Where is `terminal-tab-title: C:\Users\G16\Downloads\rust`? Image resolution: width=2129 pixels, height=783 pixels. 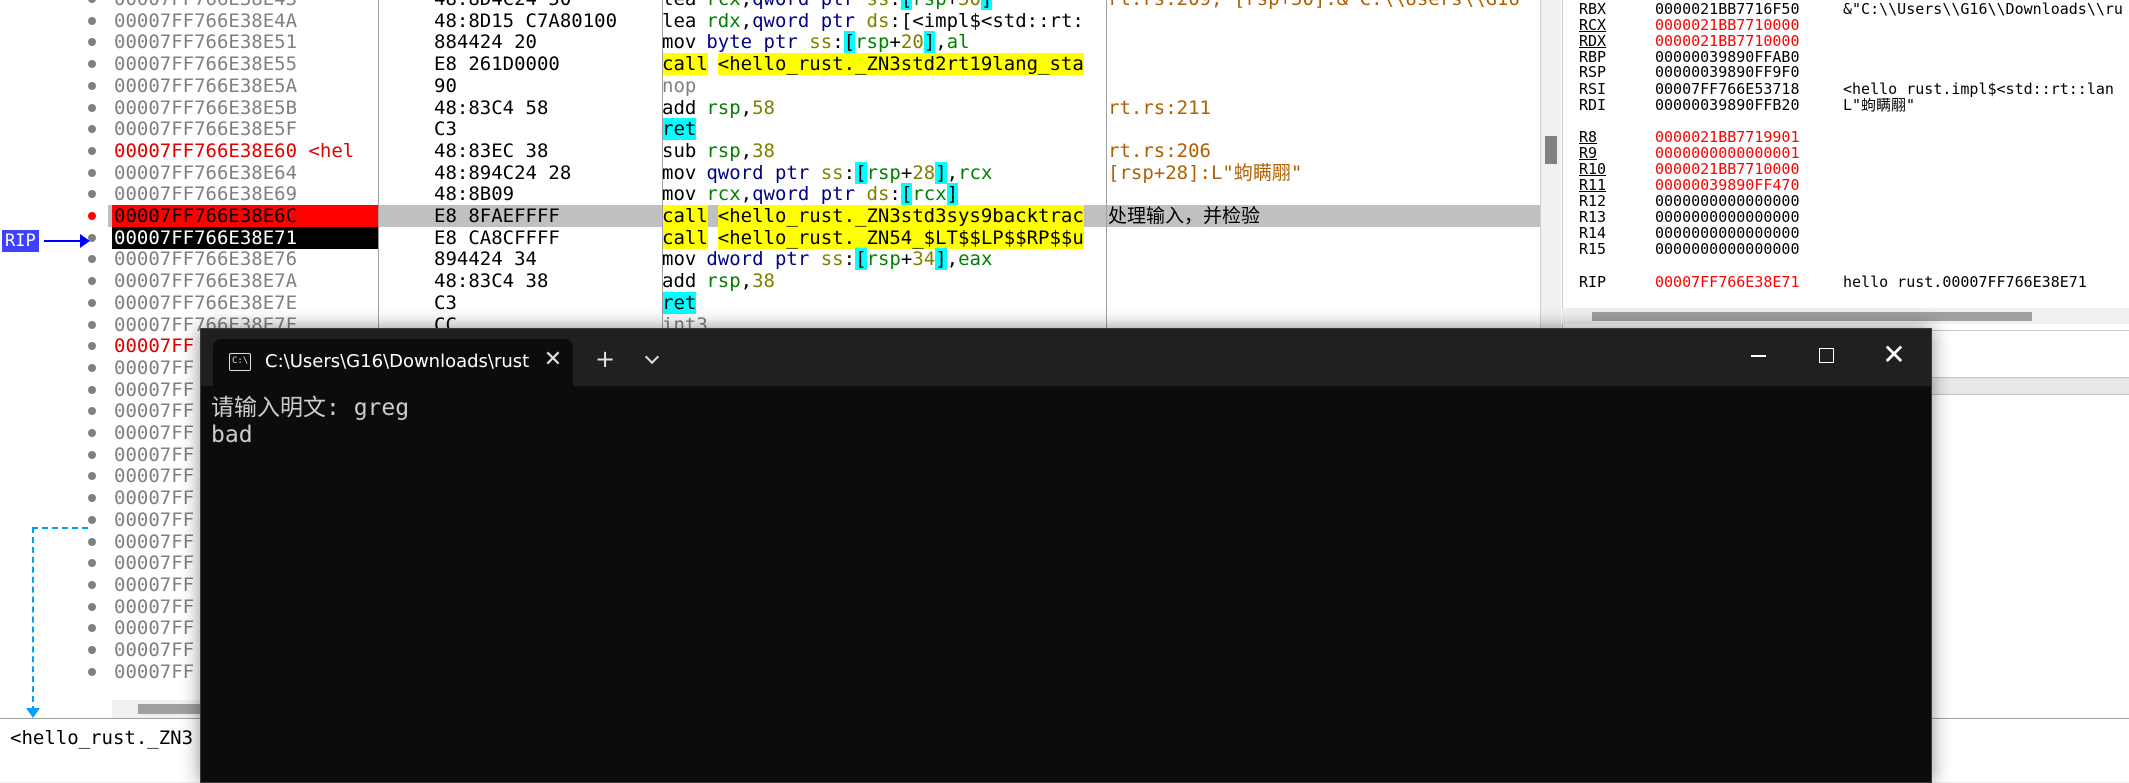 terminal-tab-title: C:\Users\G16\Downloads\rust is located at coordinates (397, 361).